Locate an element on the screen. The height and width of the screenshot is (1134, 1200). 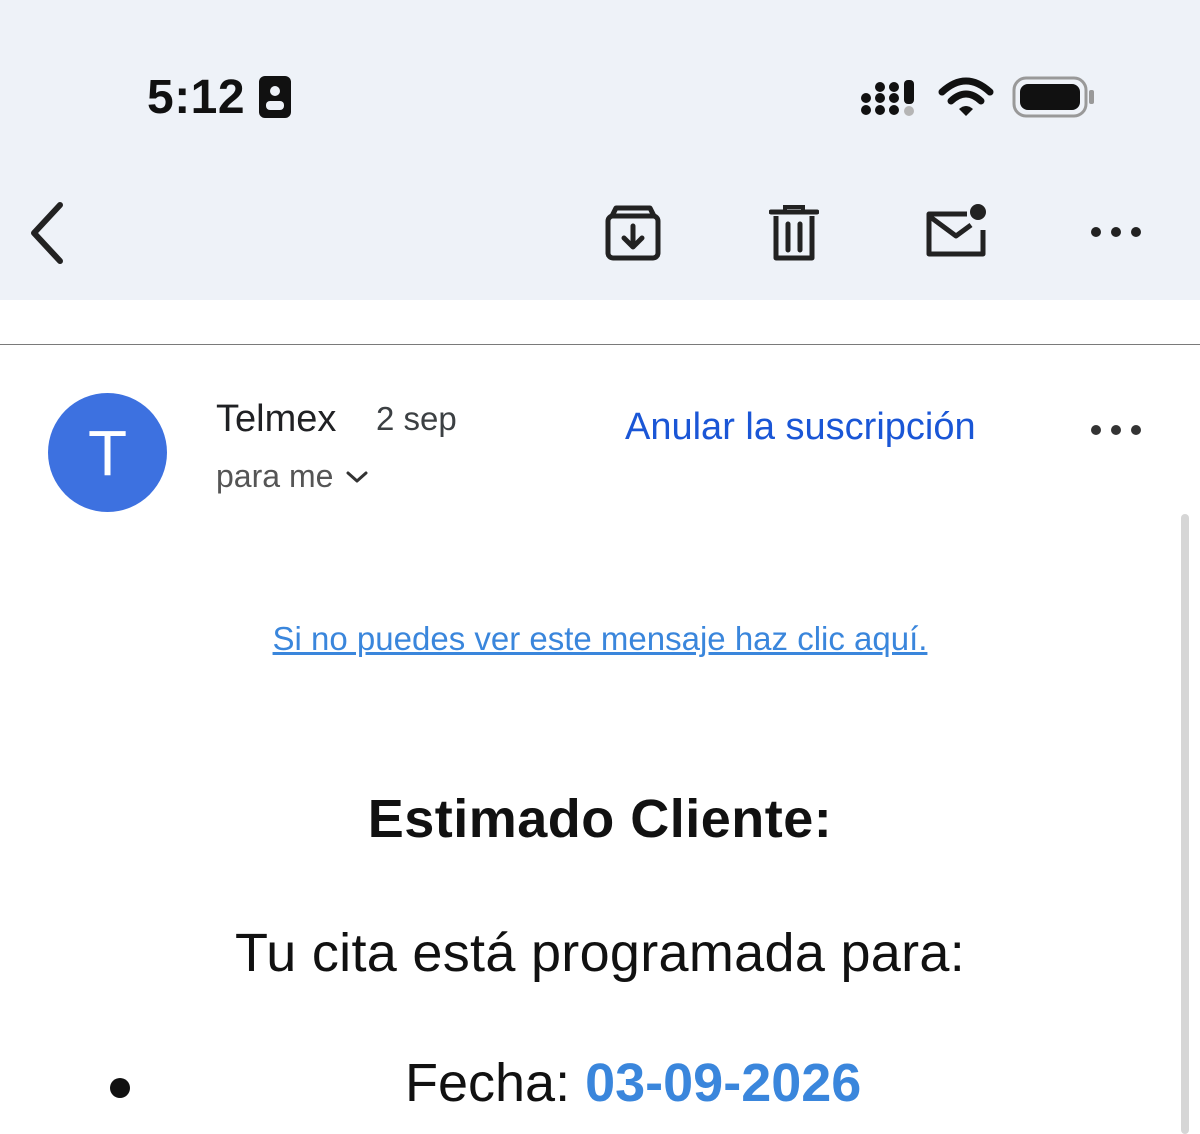
id-card-icon is located at coordinates (275, 99).